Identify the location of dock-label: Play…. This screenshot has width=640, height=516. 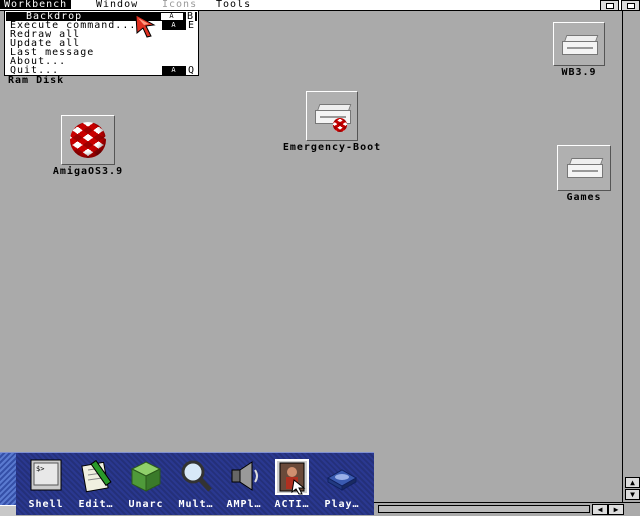
(342, 504).